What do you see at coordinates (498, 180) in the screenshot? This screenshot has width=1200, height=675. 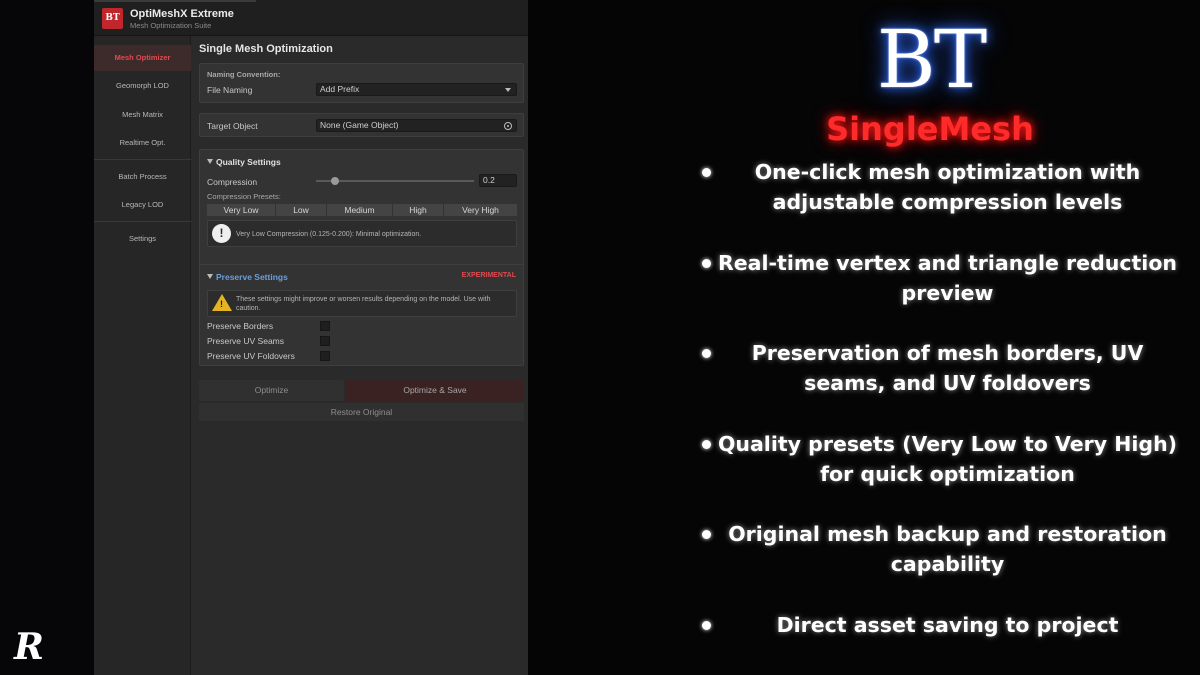 I see `compression-value-field: 0.2` at bounding box center [498, 180].